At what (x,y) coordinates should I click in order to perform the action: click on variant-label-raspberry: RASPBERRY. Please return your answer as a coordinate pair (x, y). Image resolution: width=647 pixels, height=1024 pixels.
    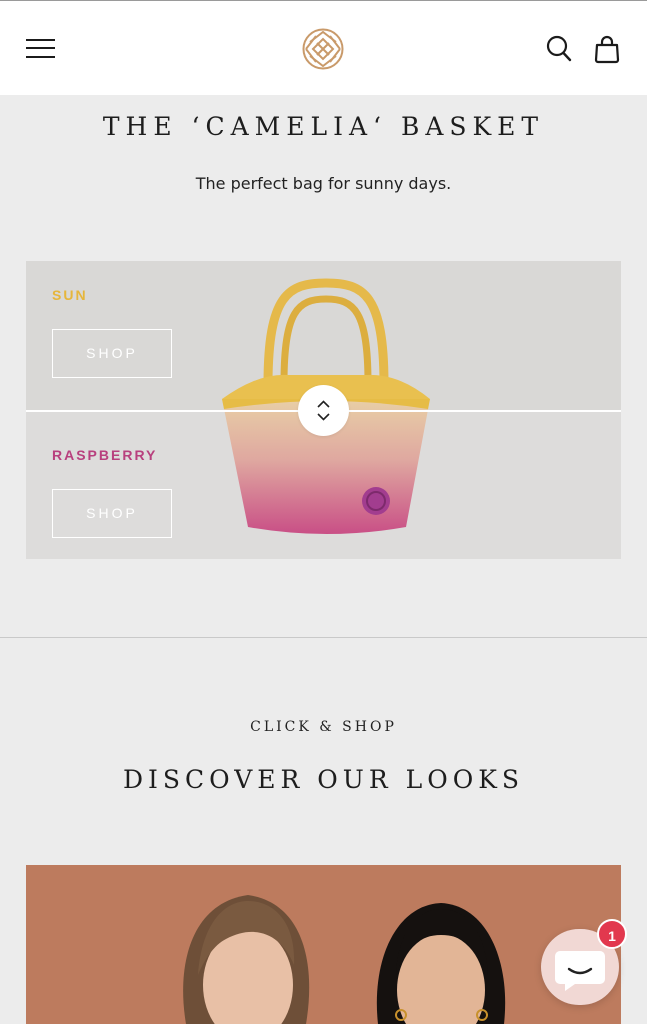
    Looking at the image, I should click on (105, 455).